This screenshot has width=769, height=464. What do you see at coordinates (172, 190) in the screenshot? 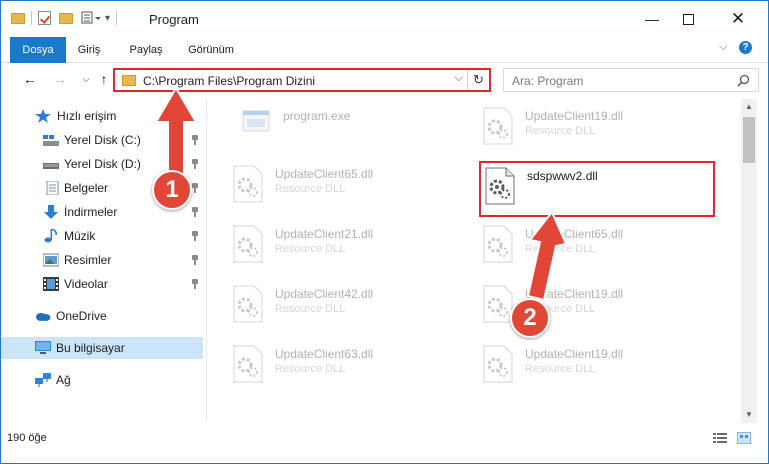
I see `step-badge-1: 1` at bounding box center [172, 190].